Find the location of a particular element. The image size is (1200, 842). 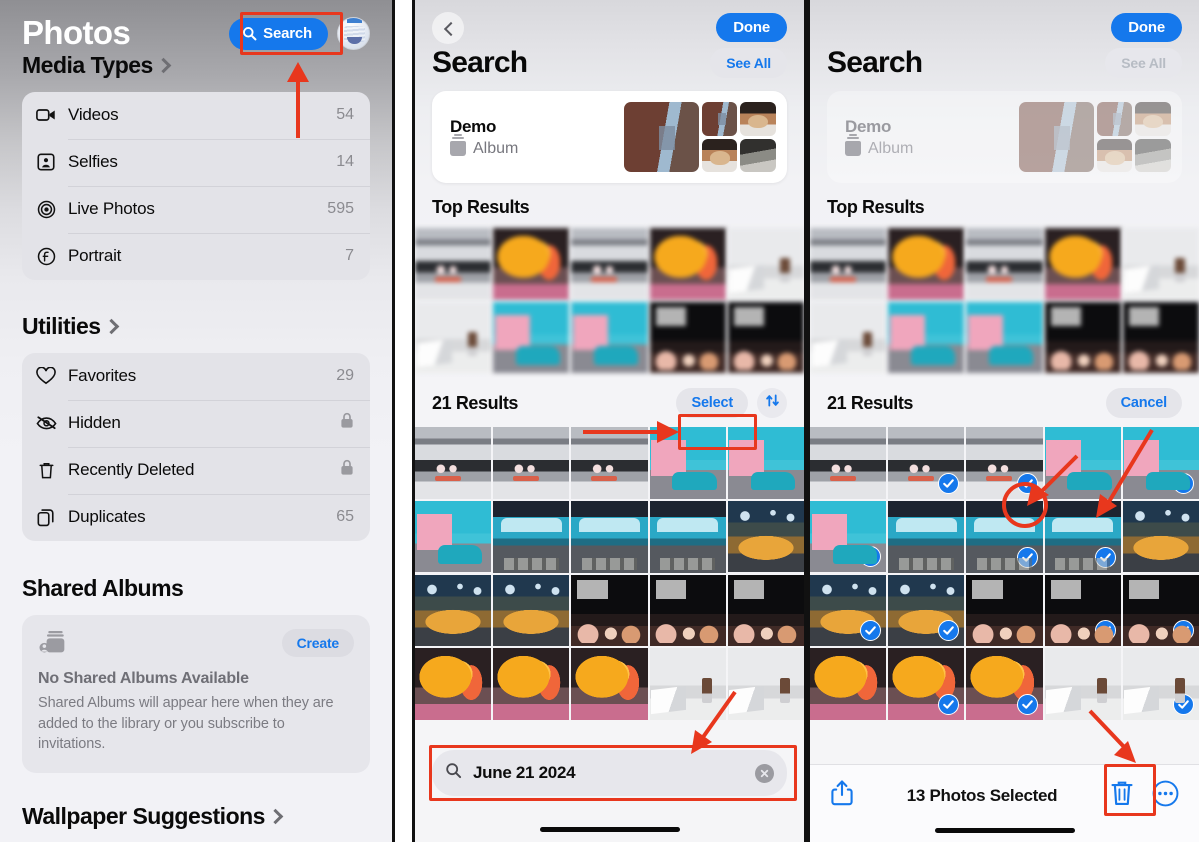

cancel-button: Cancel is located at coordinates (1143, 403).